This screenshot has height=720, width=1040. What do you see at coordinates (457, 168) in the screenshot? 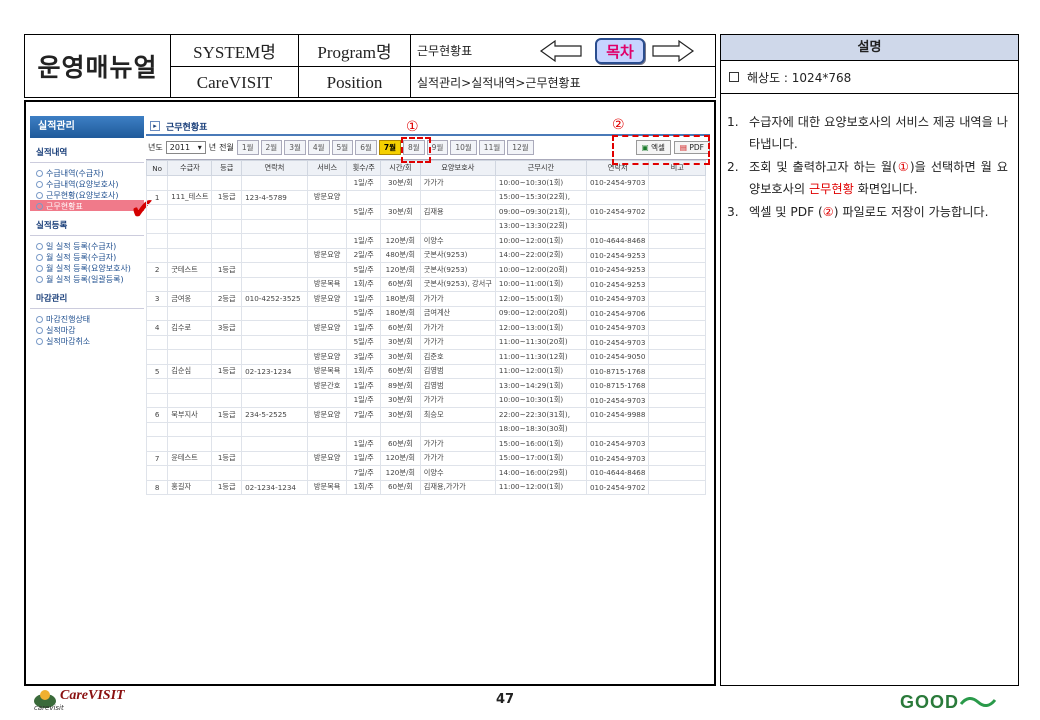
I see `column-header: 요양보호사` at bounding box center [457, 168].